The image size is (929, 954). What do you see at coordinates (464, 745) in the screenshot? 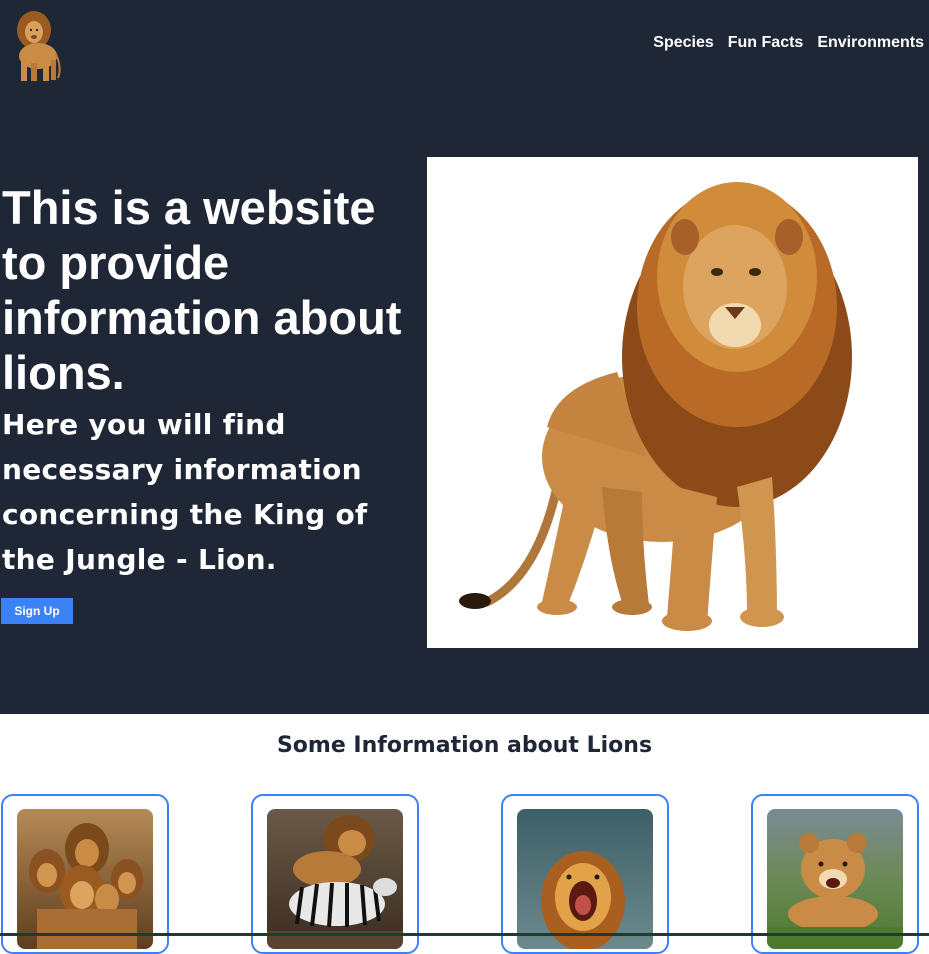
I see `section-title: Some Information about Lions` at bounding box center [464, 745].